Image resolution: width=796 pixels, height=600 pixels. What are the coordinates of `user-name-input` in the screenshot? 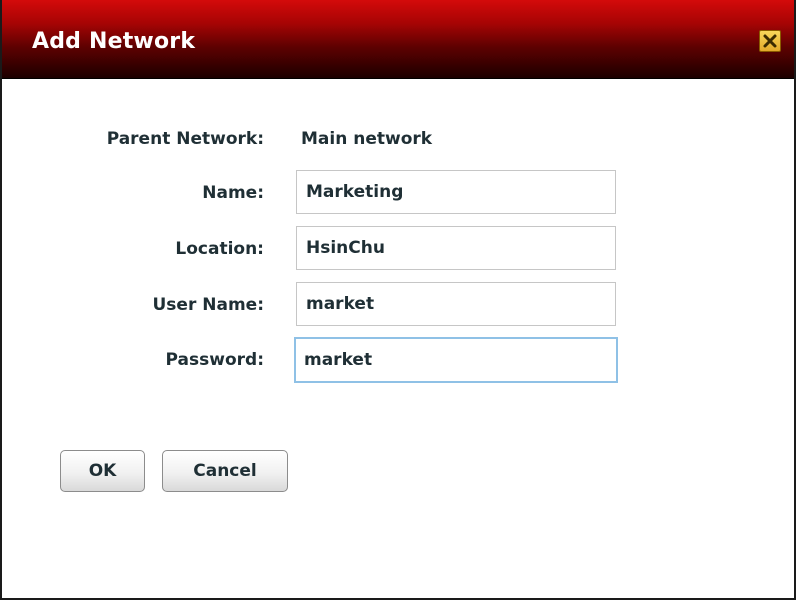 It's located at (456, 304).